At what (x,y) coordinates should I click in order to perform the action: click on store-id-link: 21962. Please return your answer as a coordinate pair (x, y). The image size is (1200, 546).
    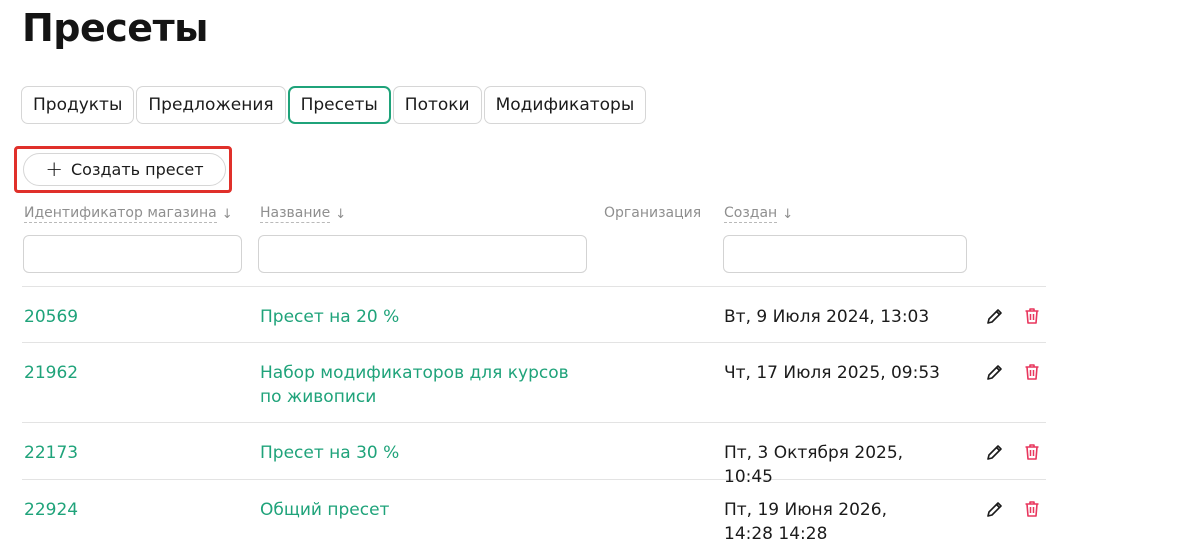
    Looking at the image, I should click on (51, 373).